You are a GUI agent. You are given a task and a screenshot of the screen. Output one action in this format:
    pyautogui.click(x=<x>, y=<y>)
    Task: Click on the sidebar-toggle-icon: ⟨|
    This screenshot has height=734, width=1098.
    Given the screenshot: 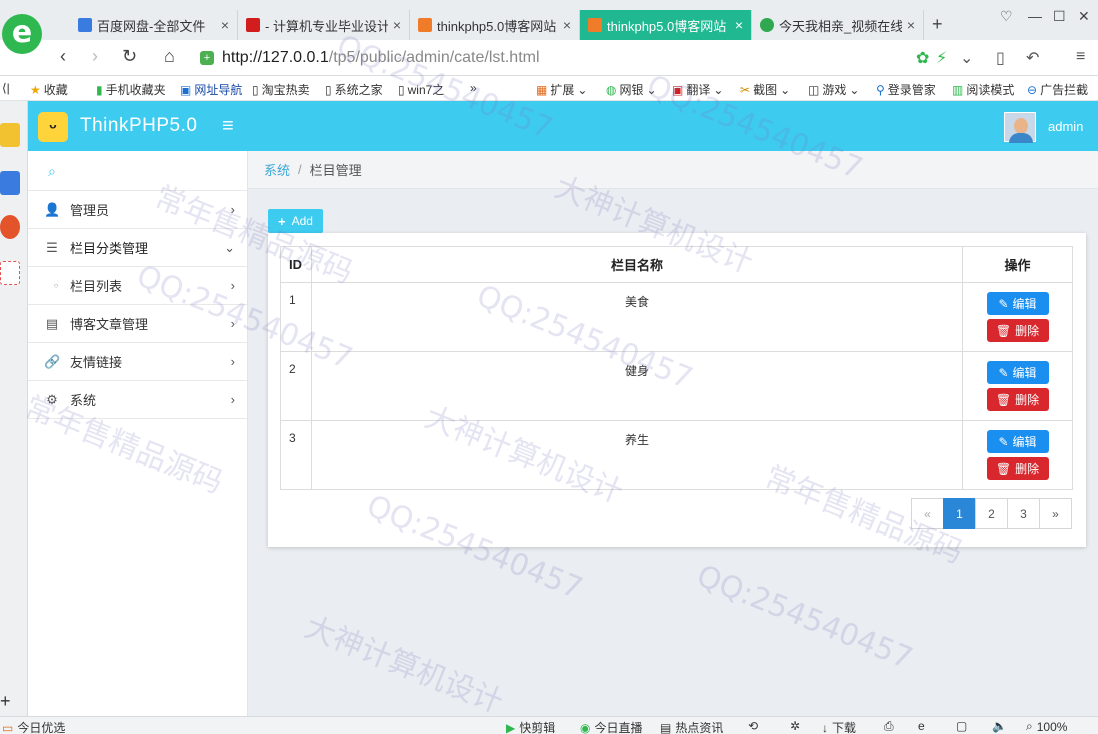 What is the action you would take?
    pyautogui.click(x=6, y=88)
    